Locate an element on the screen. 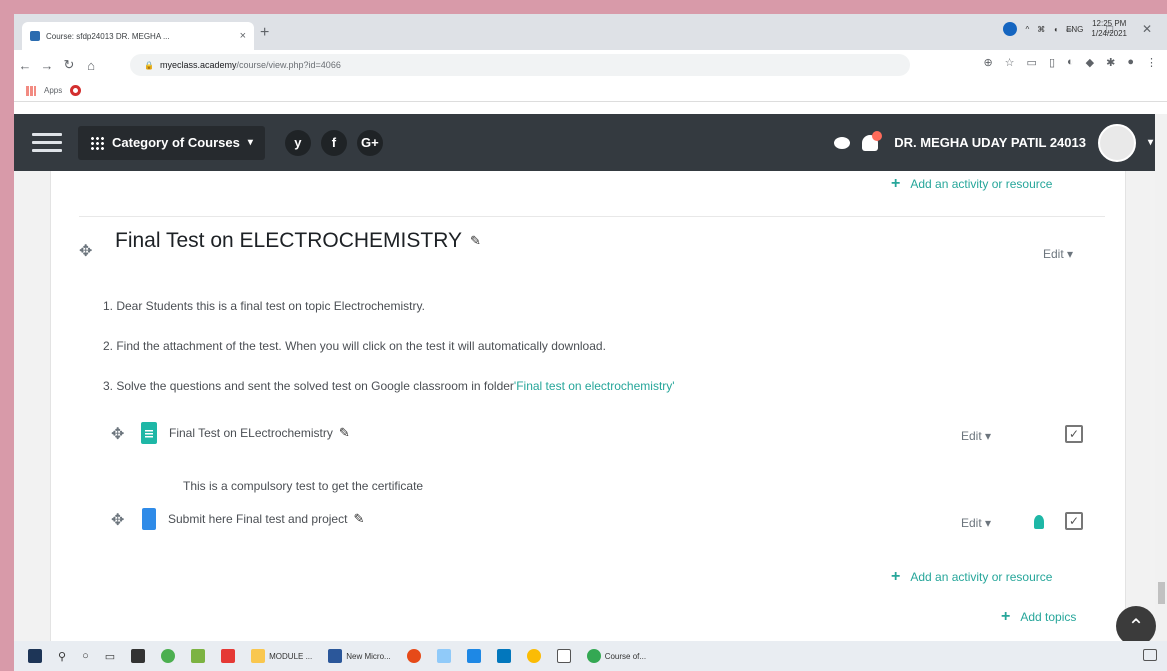 The height and width of the screenshot is (671, 1167). apps-grid-icon is located at coordinates (31, 90).